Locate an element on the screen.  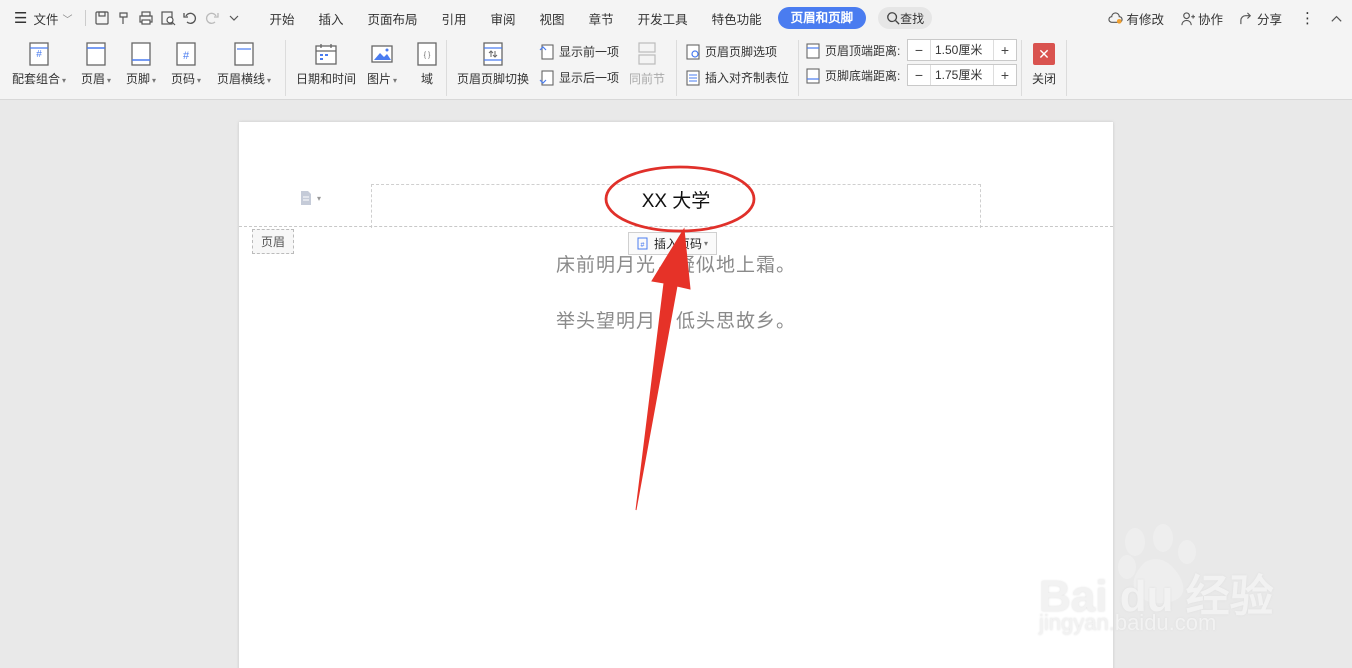
save-icon is located at coordinates (102, 18).